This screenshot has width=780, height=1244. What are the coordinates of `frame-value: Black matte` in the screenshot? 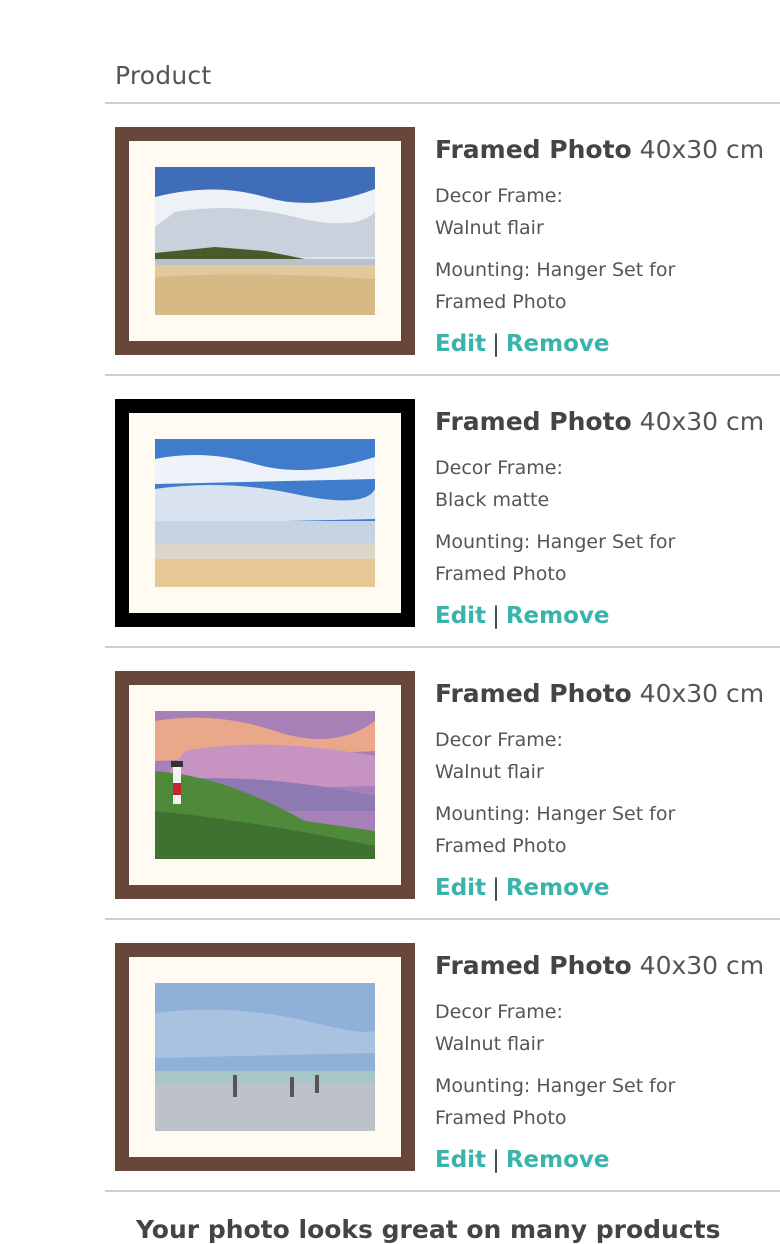 It's located at (492, 500).